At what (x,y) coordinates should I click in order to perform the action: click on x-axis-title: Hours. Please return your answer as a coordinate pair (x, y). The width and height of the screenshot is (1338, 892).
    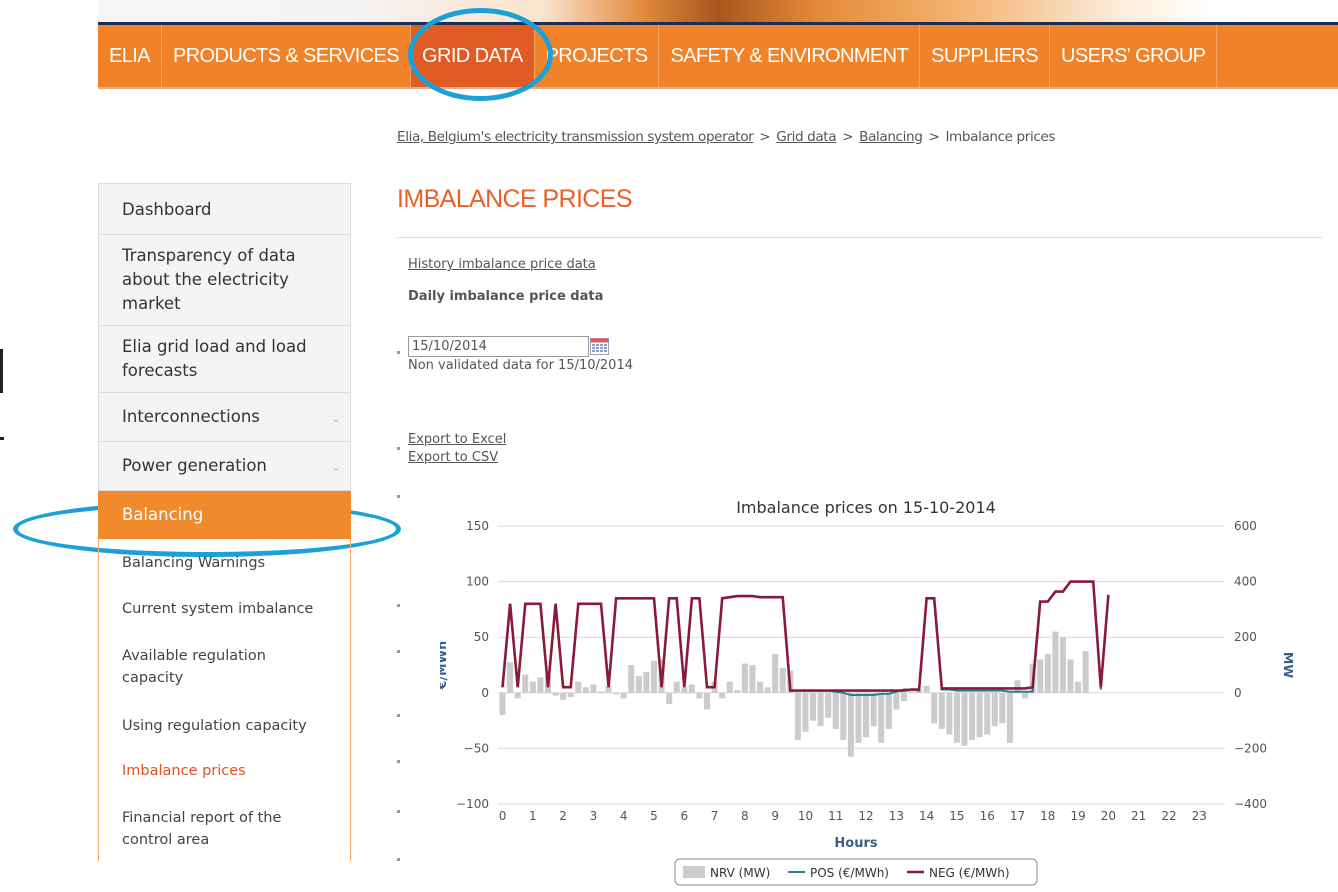
    Looking at the image, I should click on (855, 843).